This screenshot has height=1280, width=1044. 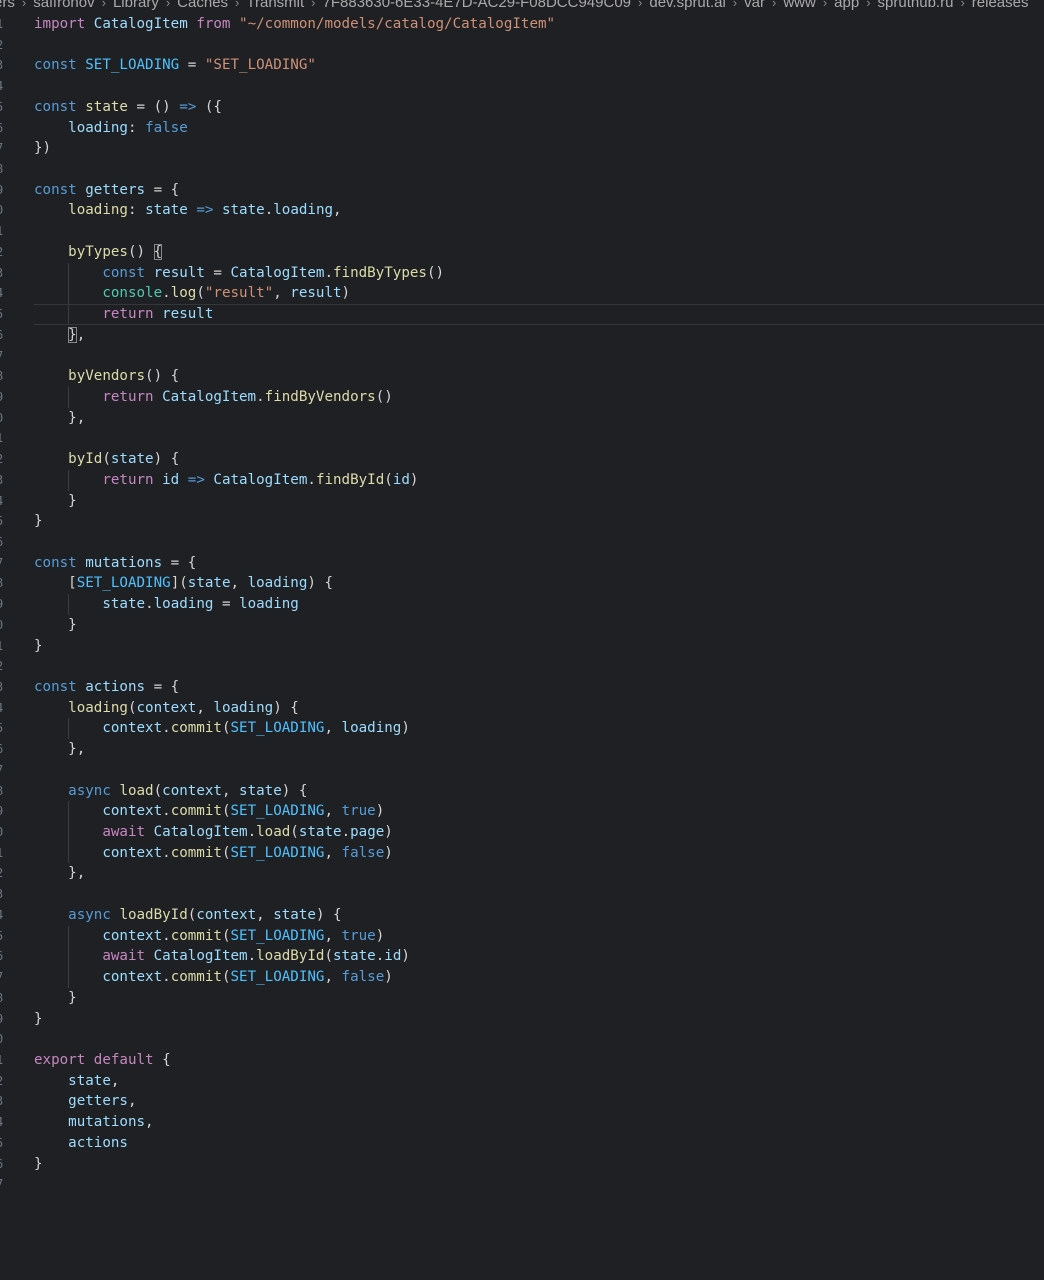 I want to click on code-token: from, so click(x=213, y=24).